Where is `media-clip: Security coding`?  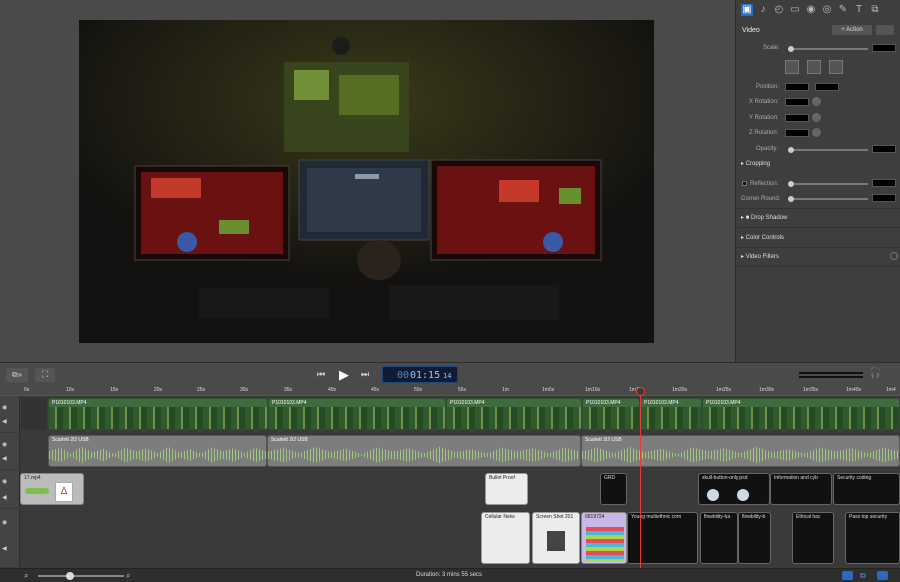
media-clip: Security coding is located at coordinates (866, 489).